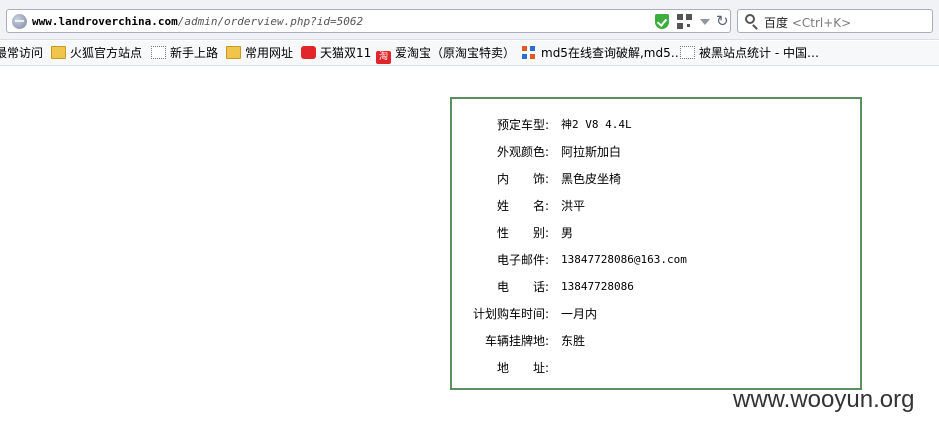  What do you see at coordinates (194, 53) in the screenshot?
I see `bookmark-label: 新手上路` at bounding box center [194, 53].